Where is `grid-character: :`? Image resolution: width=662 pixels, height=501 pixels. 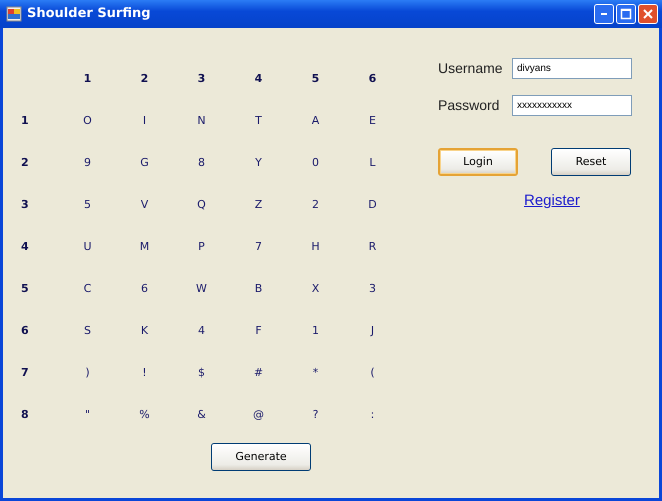 grid-character: : is located at coordinates (372, 414).